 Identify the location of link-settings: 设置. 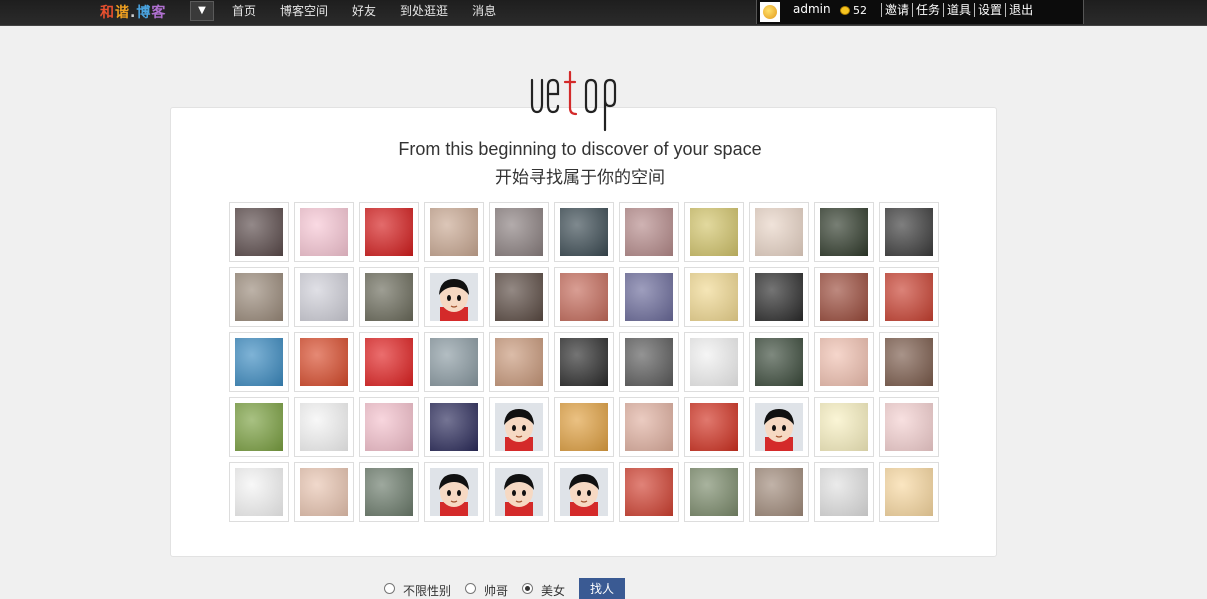
(989, 10).